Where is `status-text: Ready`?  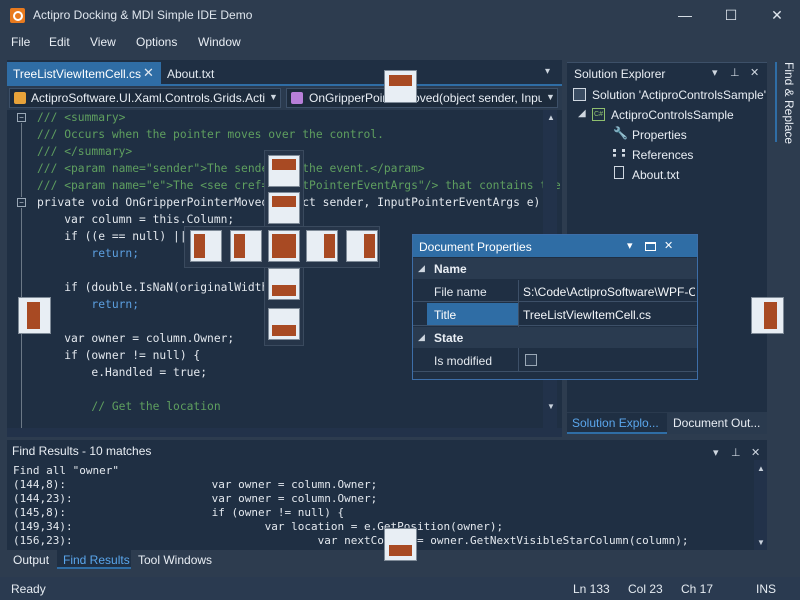
status-text: Ready is located at coordinates (28, 589).